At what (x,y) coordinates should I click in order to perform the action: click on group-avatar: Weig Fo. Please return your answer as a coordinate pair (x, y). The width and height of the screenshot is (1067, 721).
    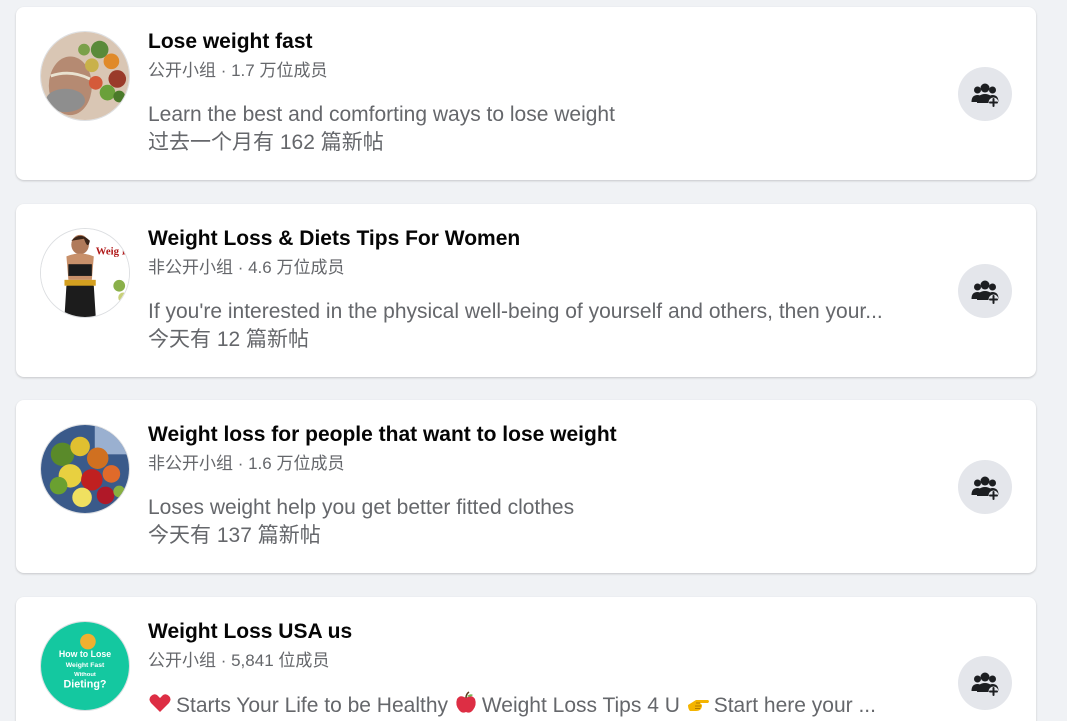
    Looking at the image, I should click on (85, 273).